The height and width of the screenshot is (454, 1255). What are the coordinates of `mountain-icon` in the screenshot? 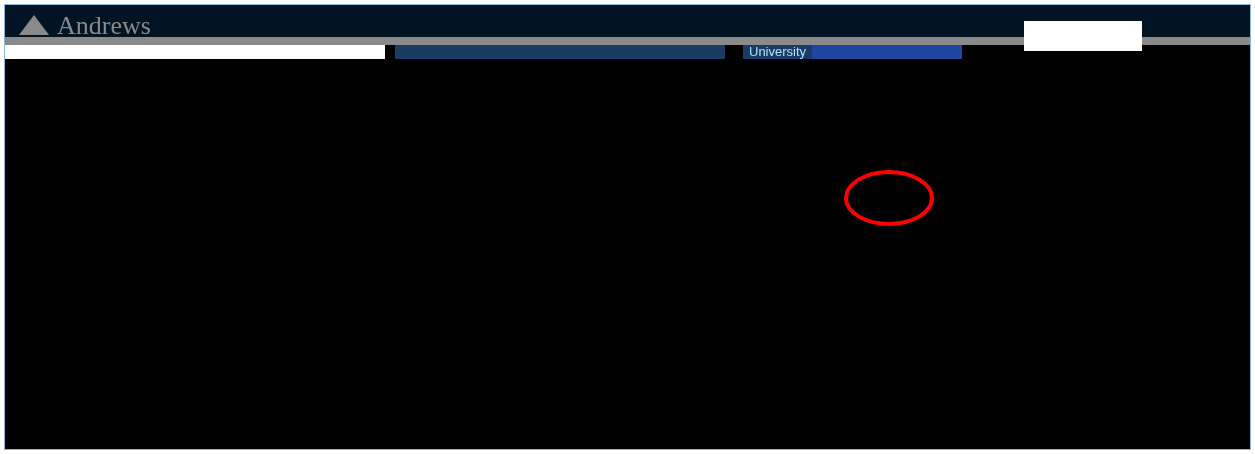 It's located at (34, 24).